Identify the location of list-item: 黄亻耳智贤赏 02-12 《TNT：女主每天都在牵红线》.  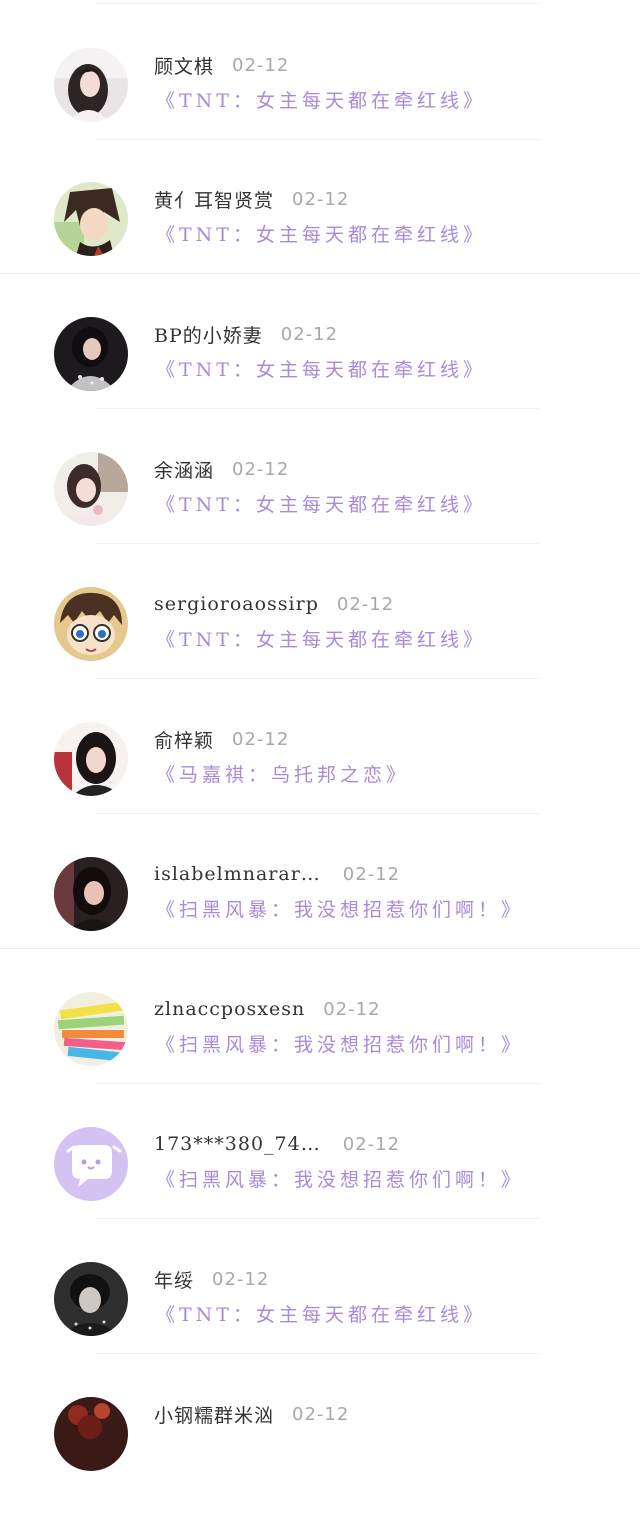
(320, 249).